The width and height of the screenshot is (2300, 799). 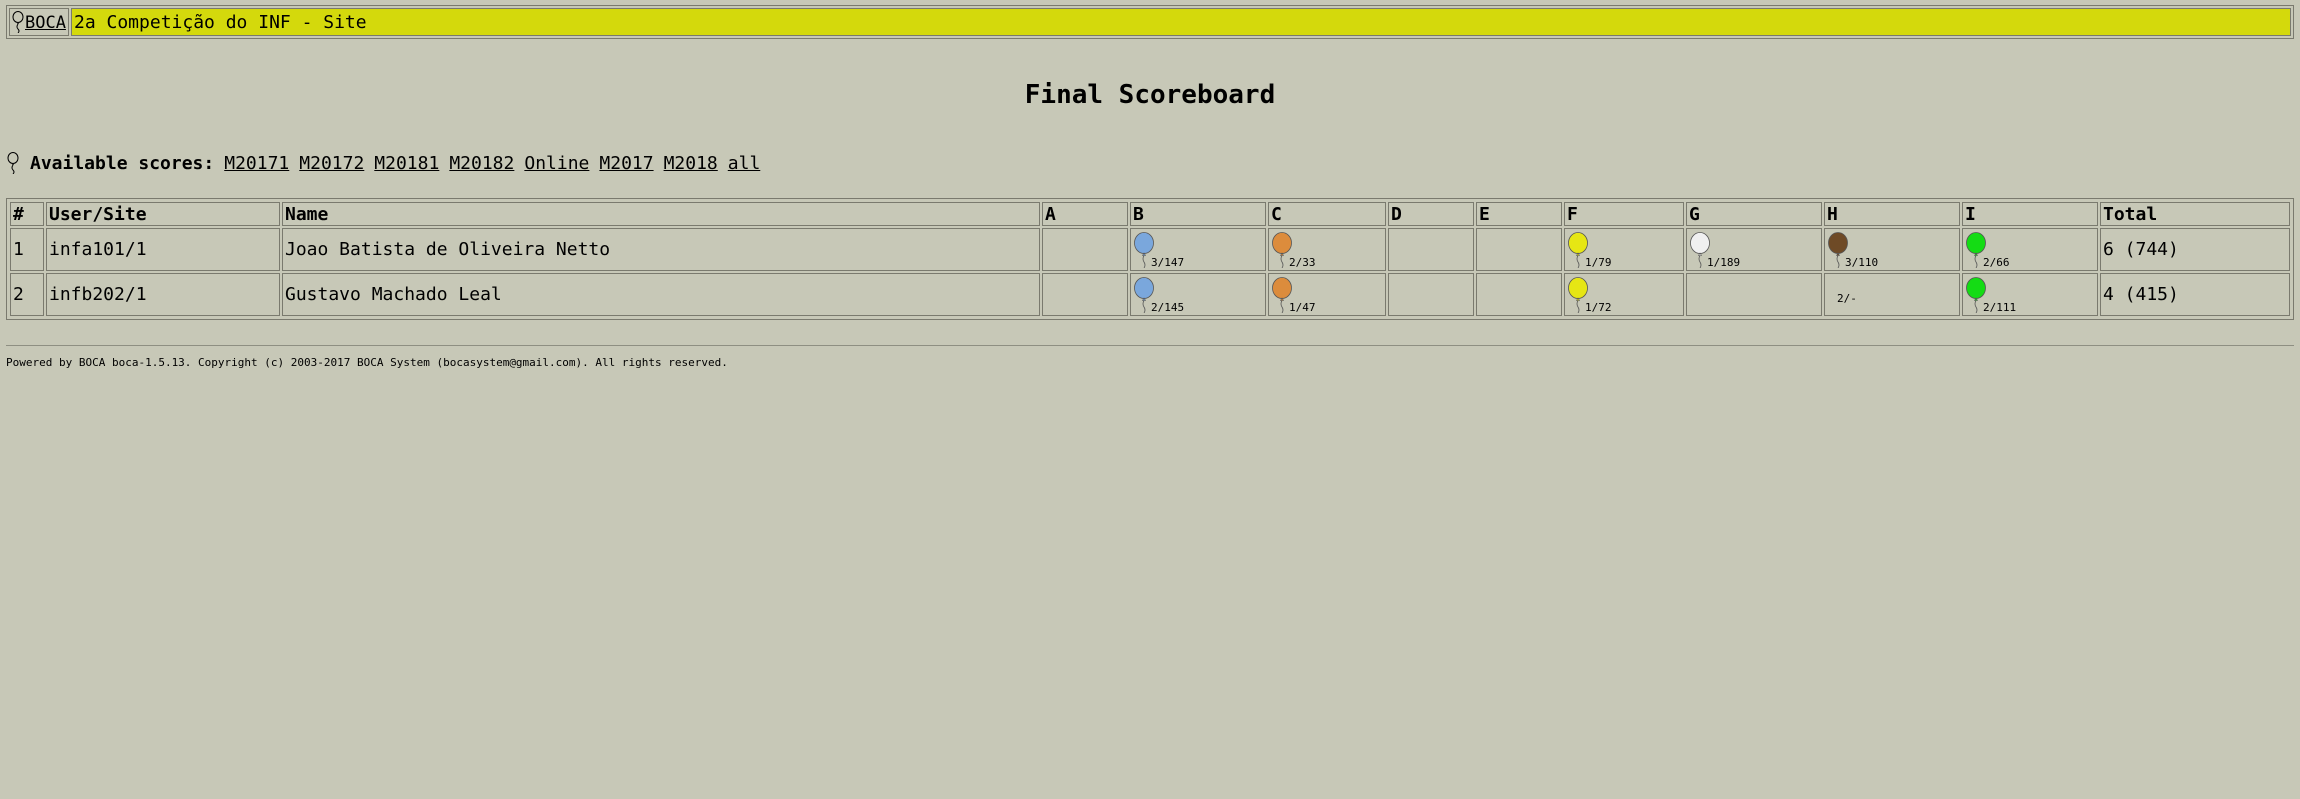 I want to click on problem-score: 1/47, so click(x=1302, y=307).